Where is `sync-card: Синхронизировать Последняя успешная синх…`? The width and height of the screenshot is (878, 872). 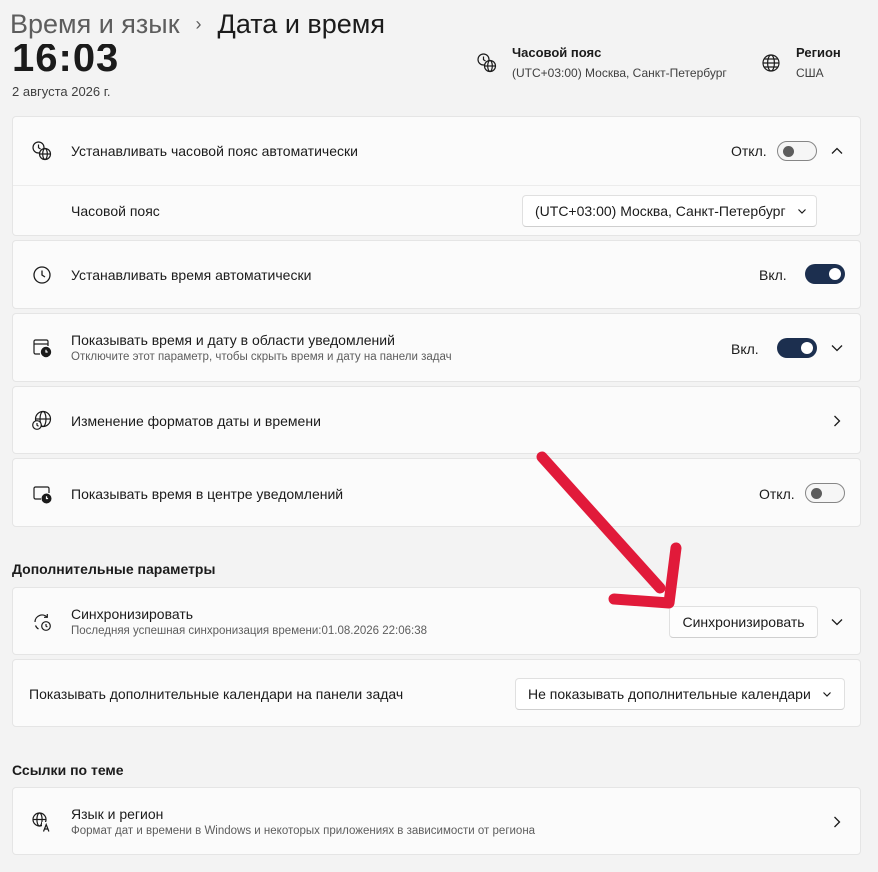 sync-card: Синхронизировать Последняя успешная синх… is located at coordinates (436, 621).